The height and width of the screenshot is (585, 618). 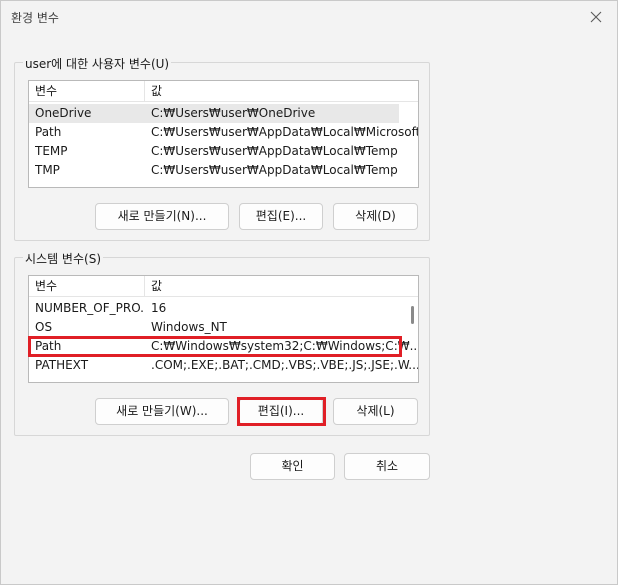 What do you see at coordinates (44, 327) in the screenshot?
I see `variable-name: OS` at bounding box center [44, 327].